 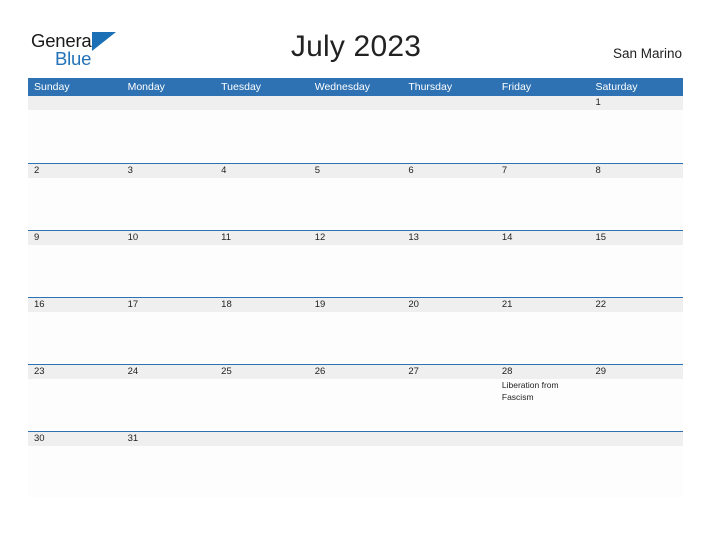 I want to click on day-number: 12, so click(x=356, y=238).